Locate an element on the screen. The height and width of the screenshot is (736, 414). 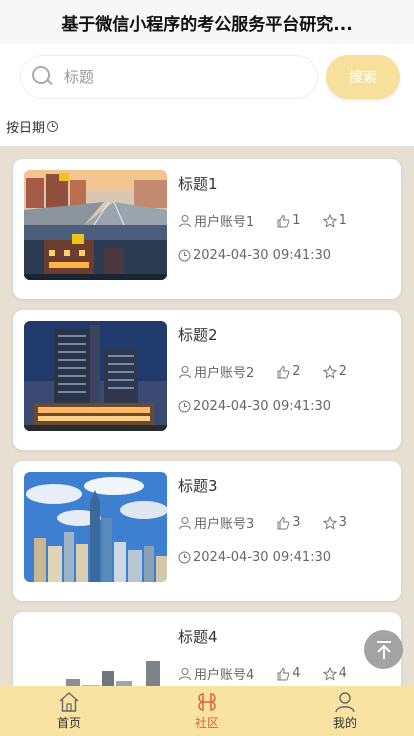
person-icon is located at coordinates (345, 702).